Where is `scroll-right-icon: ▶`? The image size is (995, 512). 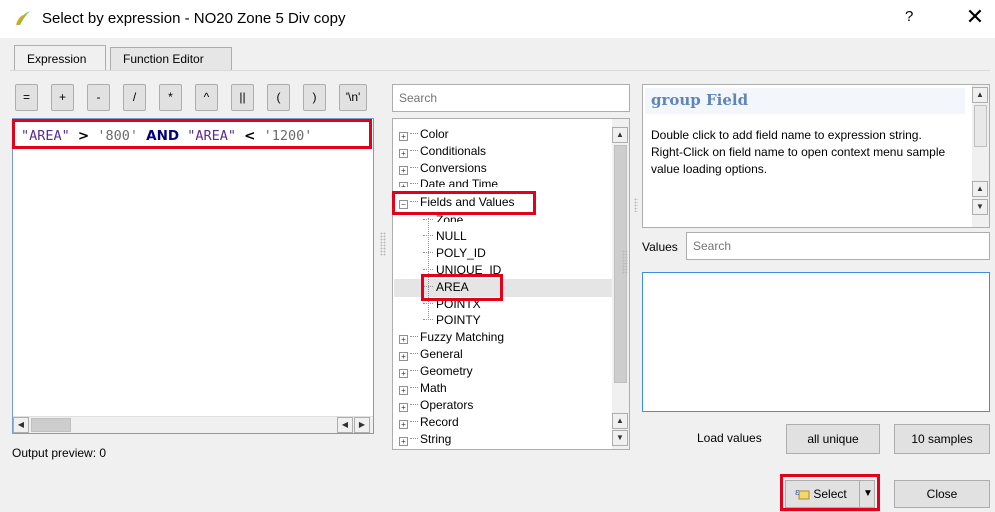
scroll-right-icon: ▶ is located at coordinates (362, 425).